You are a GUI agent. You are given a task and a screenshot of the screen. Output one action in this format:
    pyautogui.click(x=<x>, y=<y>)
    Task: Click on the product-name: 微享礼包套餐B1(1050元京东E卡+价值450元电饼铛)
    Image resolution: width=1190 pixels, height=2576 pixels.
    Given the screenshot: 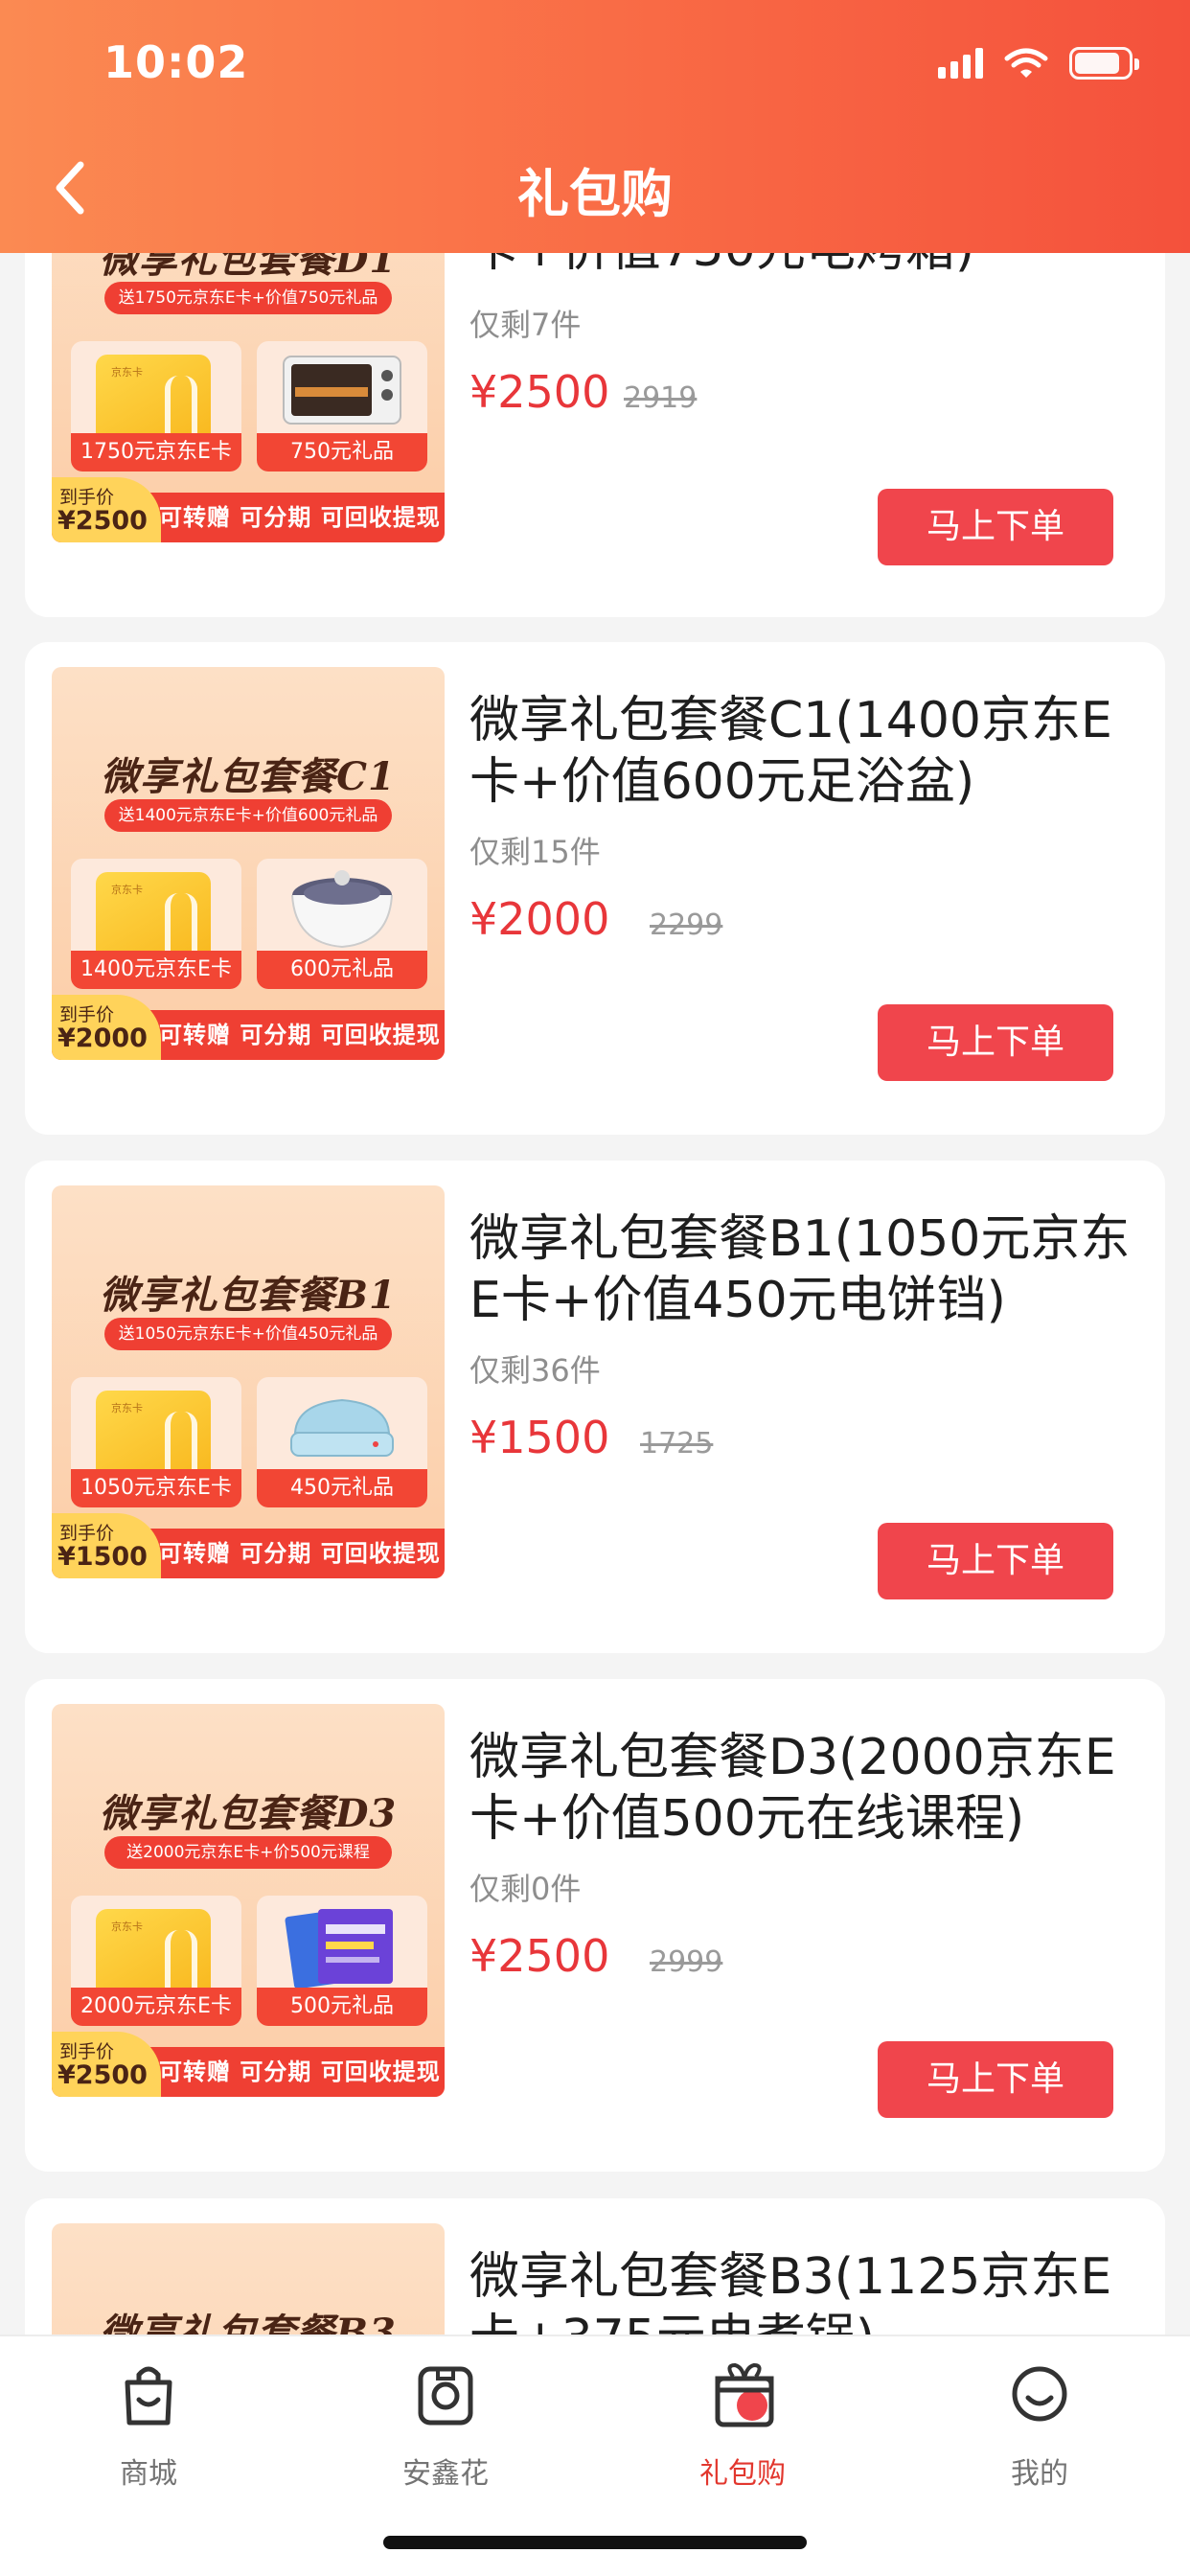 What is the action you would take?
    pyautogui.click(x=805, y=1269)
    